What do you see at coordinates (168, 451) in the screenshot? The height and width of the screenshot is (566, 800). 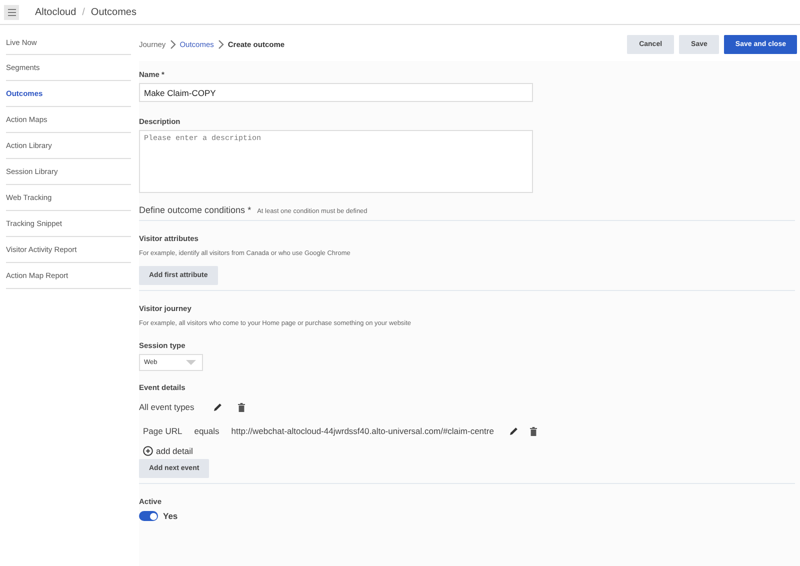 I see `add-detail-button: add detail` at bounding box center [168, 451].